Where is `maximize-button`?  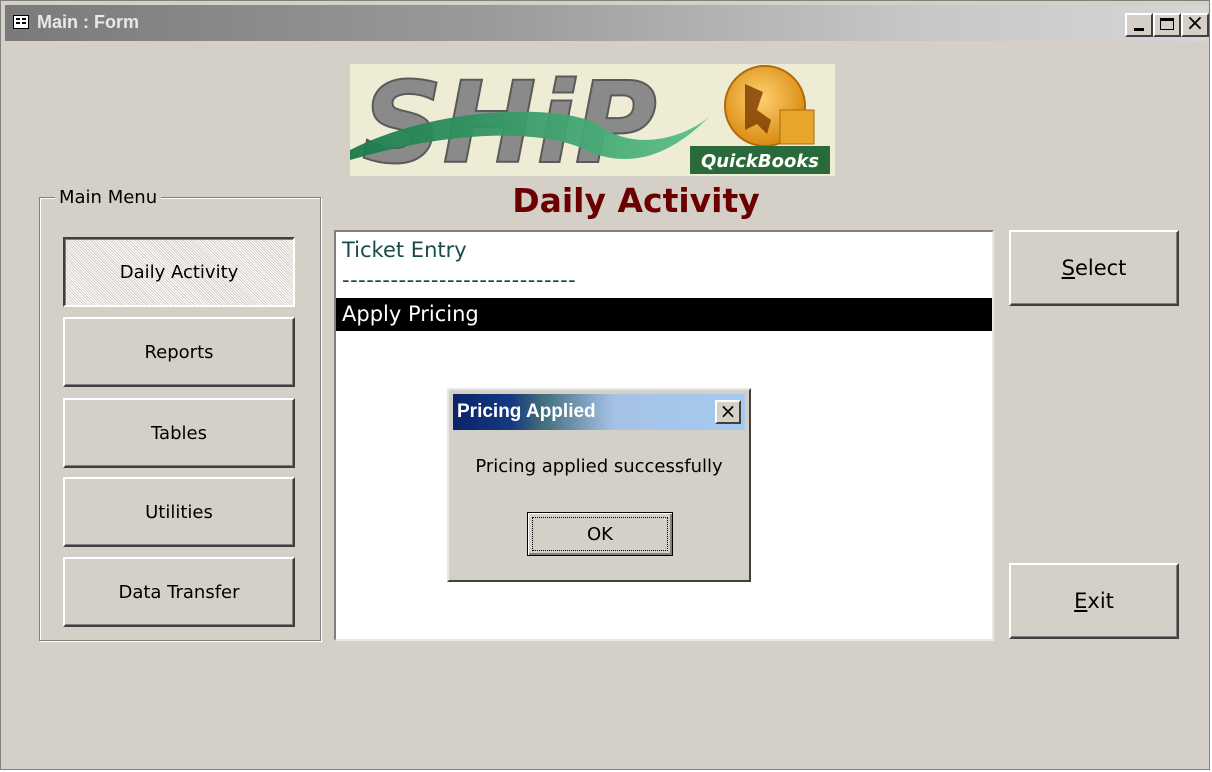
maximize-button is located at coordinates (1167, 25).